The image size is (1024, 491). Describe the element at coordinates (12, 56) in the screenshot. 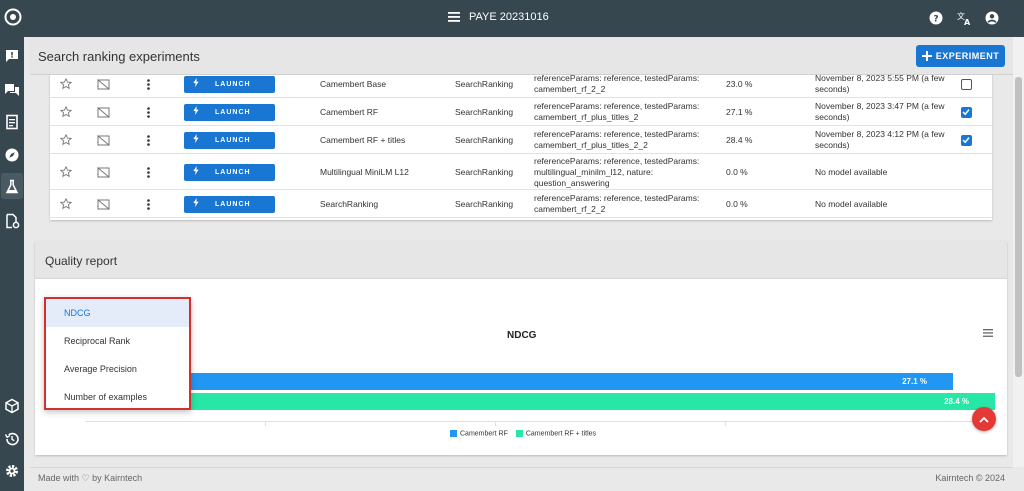

I see `feedback-icon` at that location.